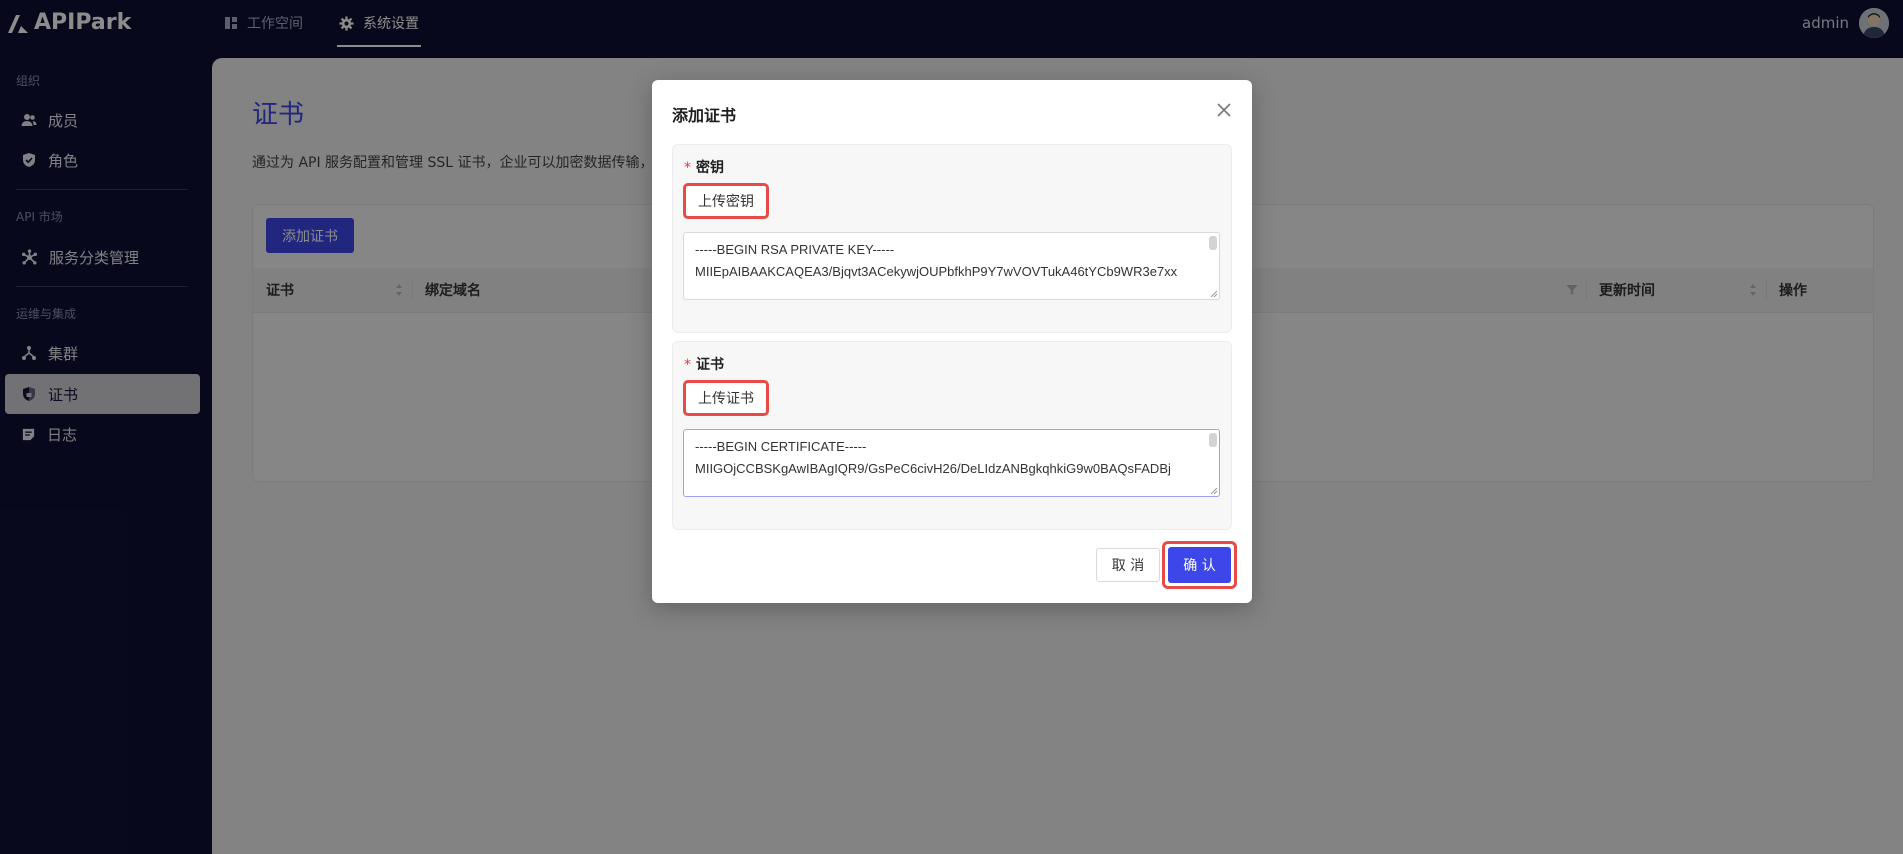  Describe the element at coordinates (1128, 565) in the screenshot. I see `cancel-button: 取 消` at that location.